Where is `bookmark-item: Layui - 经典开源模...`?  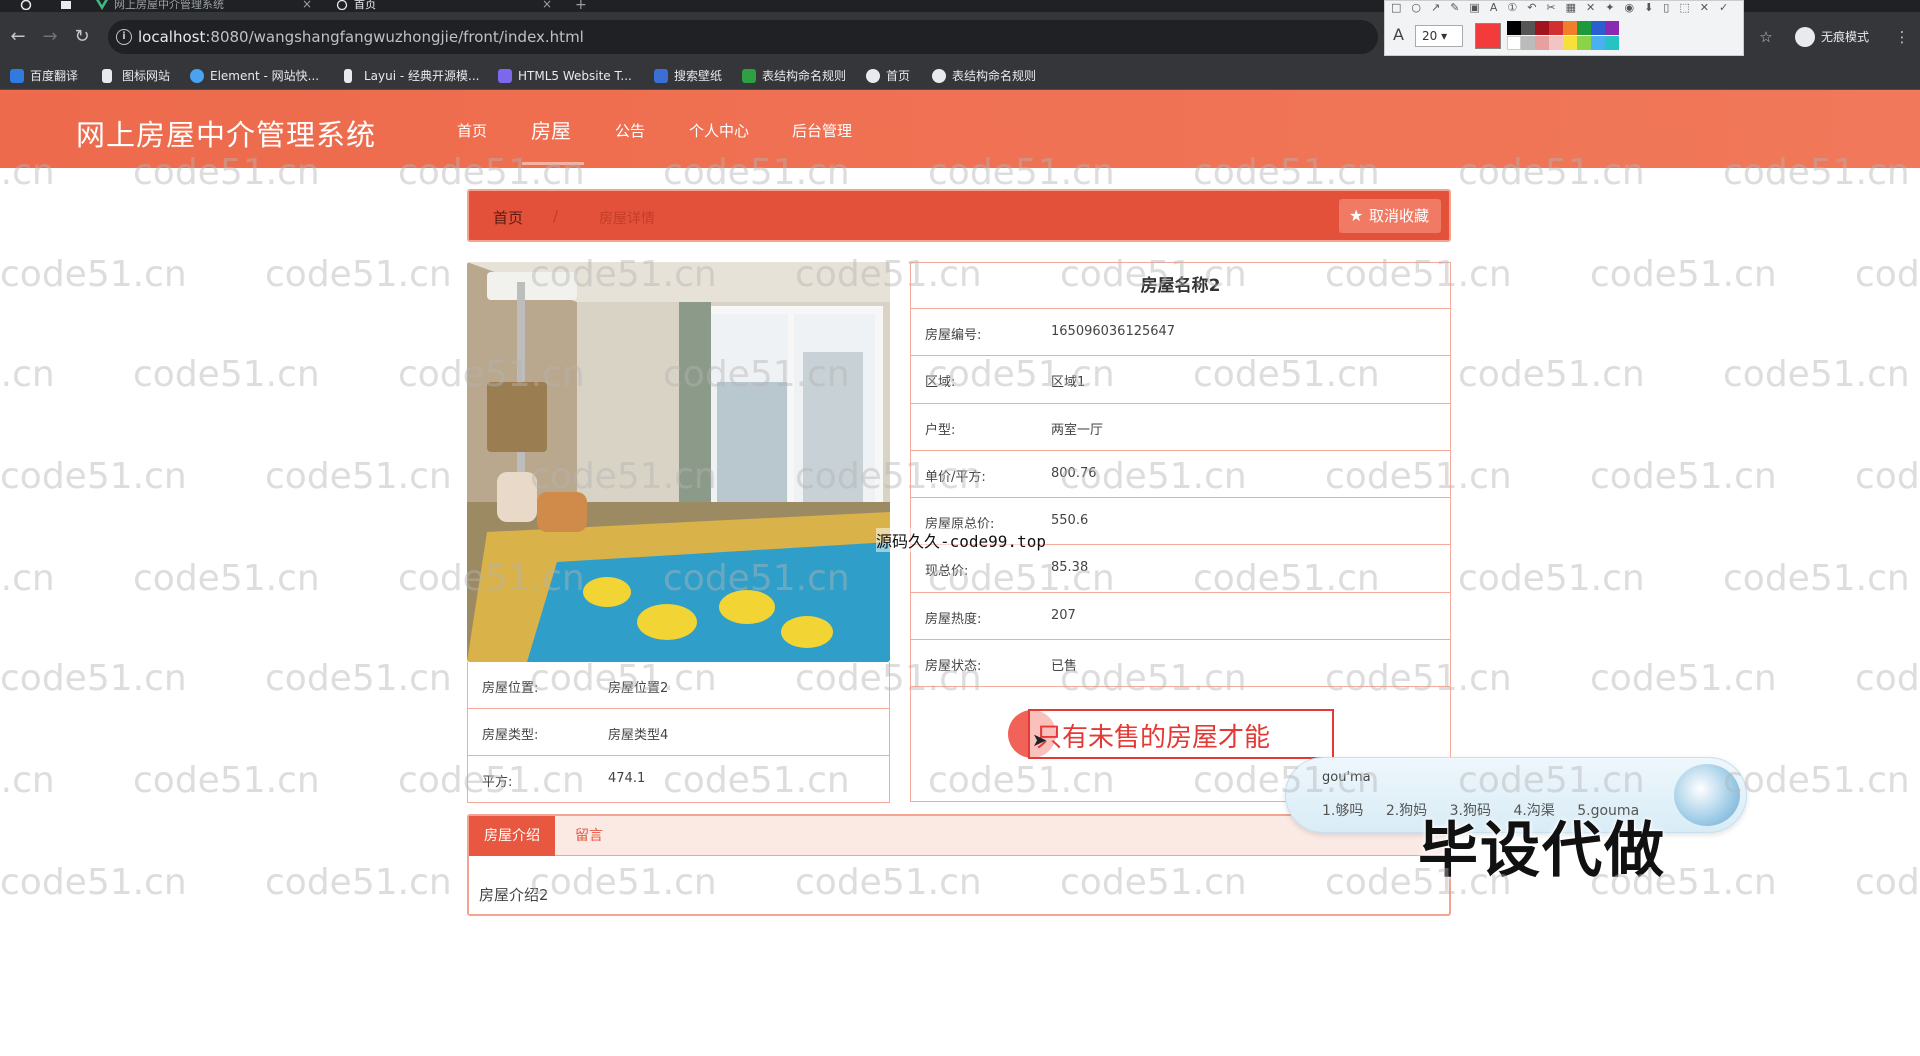
bookmark-item: Layui - 经典开源模... is located at coordinates (410, 76).